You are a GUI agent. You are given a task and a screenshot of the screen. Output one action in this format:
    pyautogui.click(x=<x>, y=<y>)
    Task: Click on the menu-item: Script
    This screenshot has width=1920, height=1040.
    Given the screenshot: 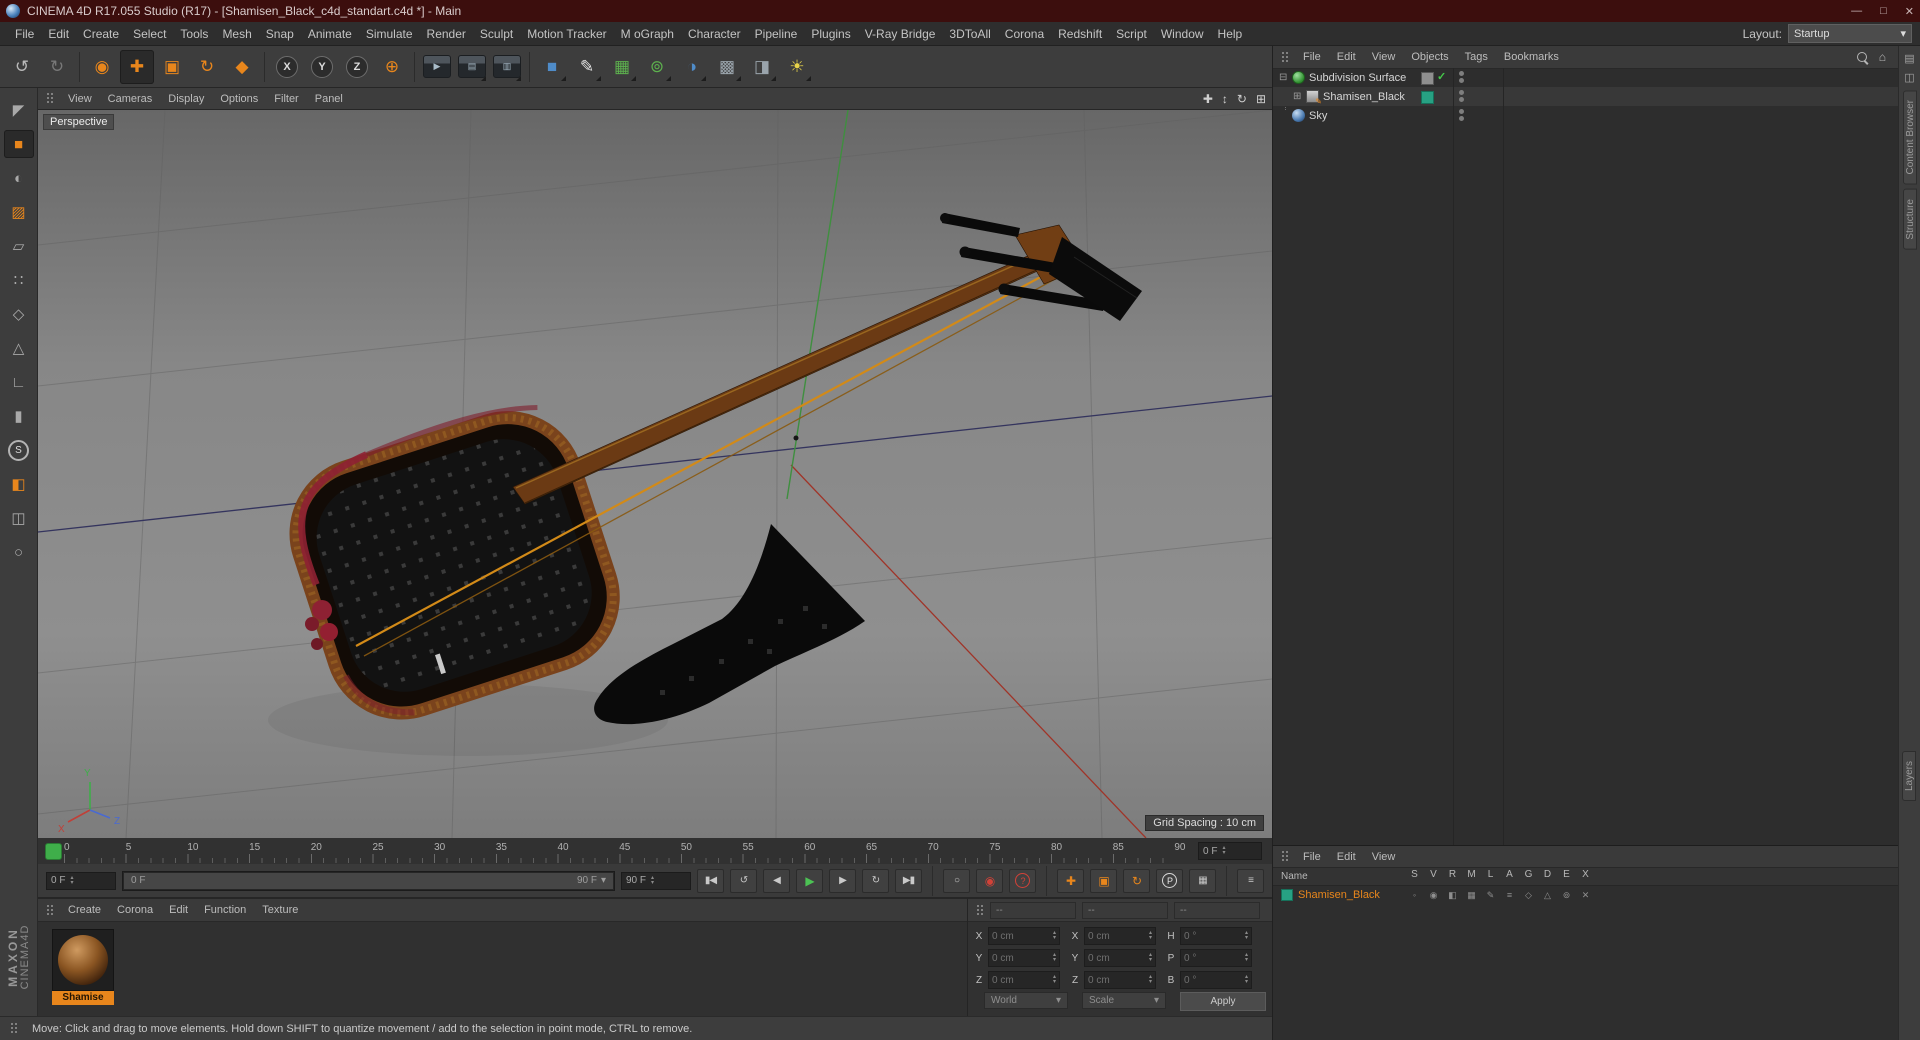 What is the action you would take?
    pyautogui.click(x=1131, y=34)
    